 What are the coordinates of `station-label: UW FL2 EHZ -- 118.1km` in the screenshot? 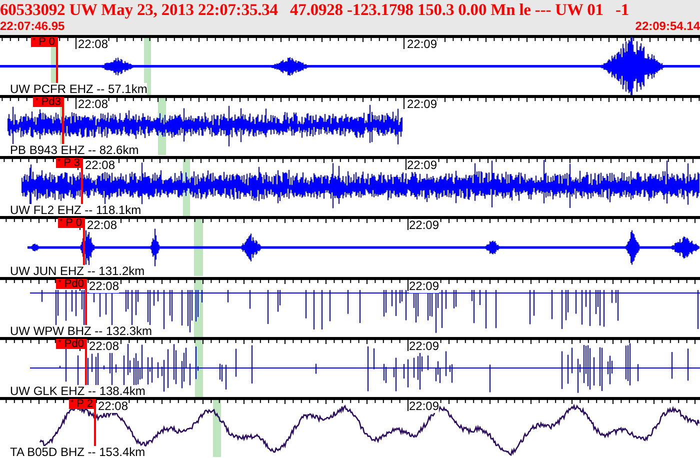 It's located at (76, 210).